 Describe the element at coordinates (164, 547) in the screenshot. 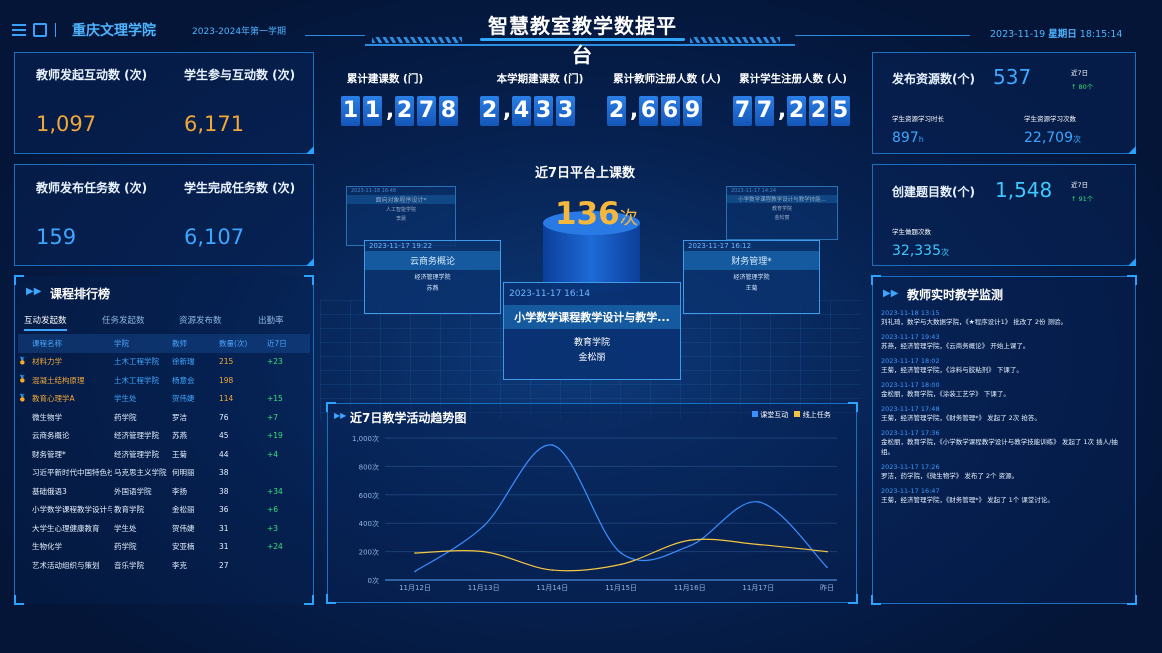

I see `table-row: 生物化学 药学院 安亚楠 31 +24` at that location.